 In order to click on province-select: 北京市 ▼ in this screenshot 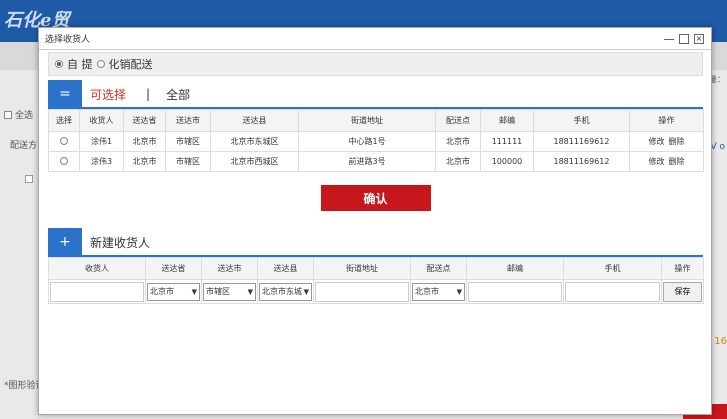, I will do `click(173, 291)`.